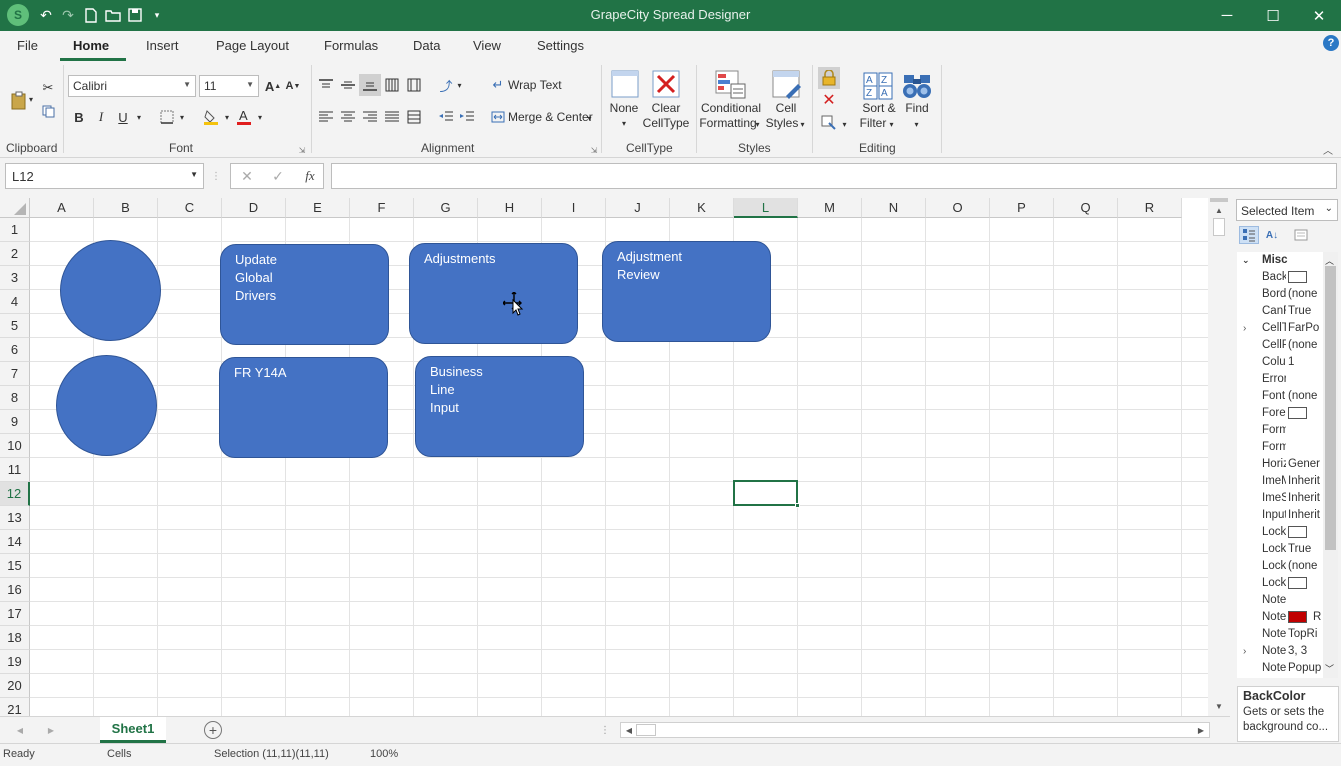  What do you see at coordinates (273, 86) in the screenshot?
I see `increase-font-icon: A ▲` at bounding box center [273, 86].